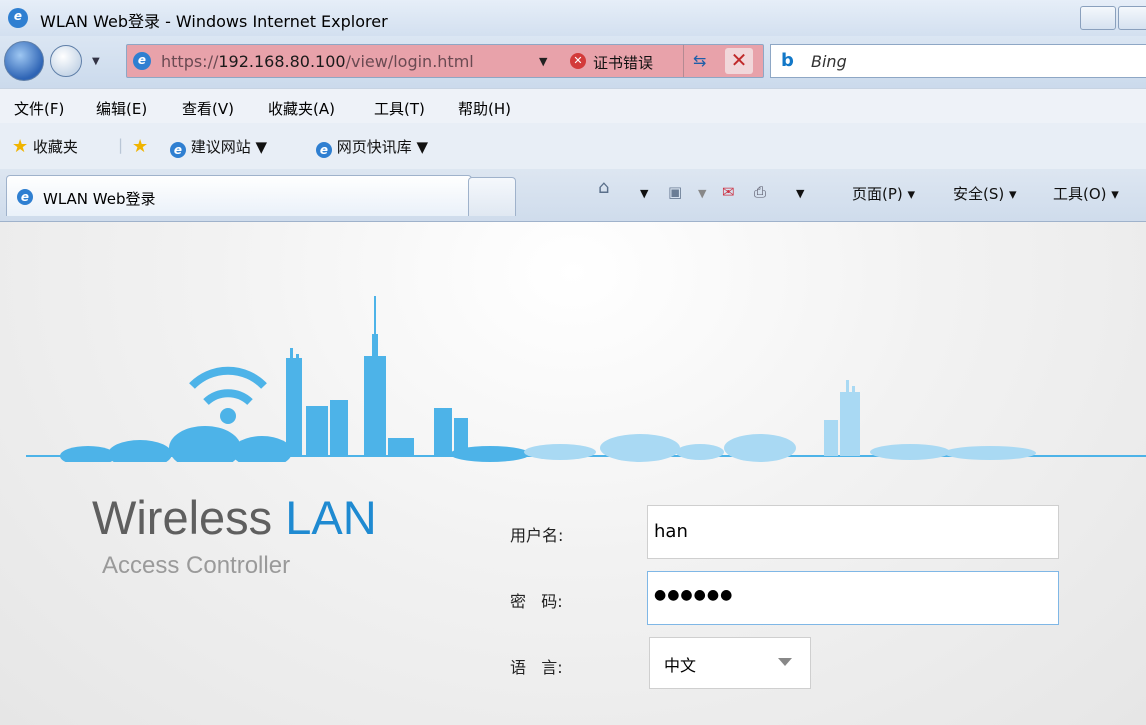 The height and width of the screenshot is (725, 1146). I want to click on stop-icon: ✕, so click(739, 61).